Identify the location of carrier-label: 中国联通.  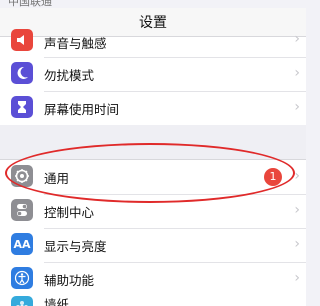
(30, 4).